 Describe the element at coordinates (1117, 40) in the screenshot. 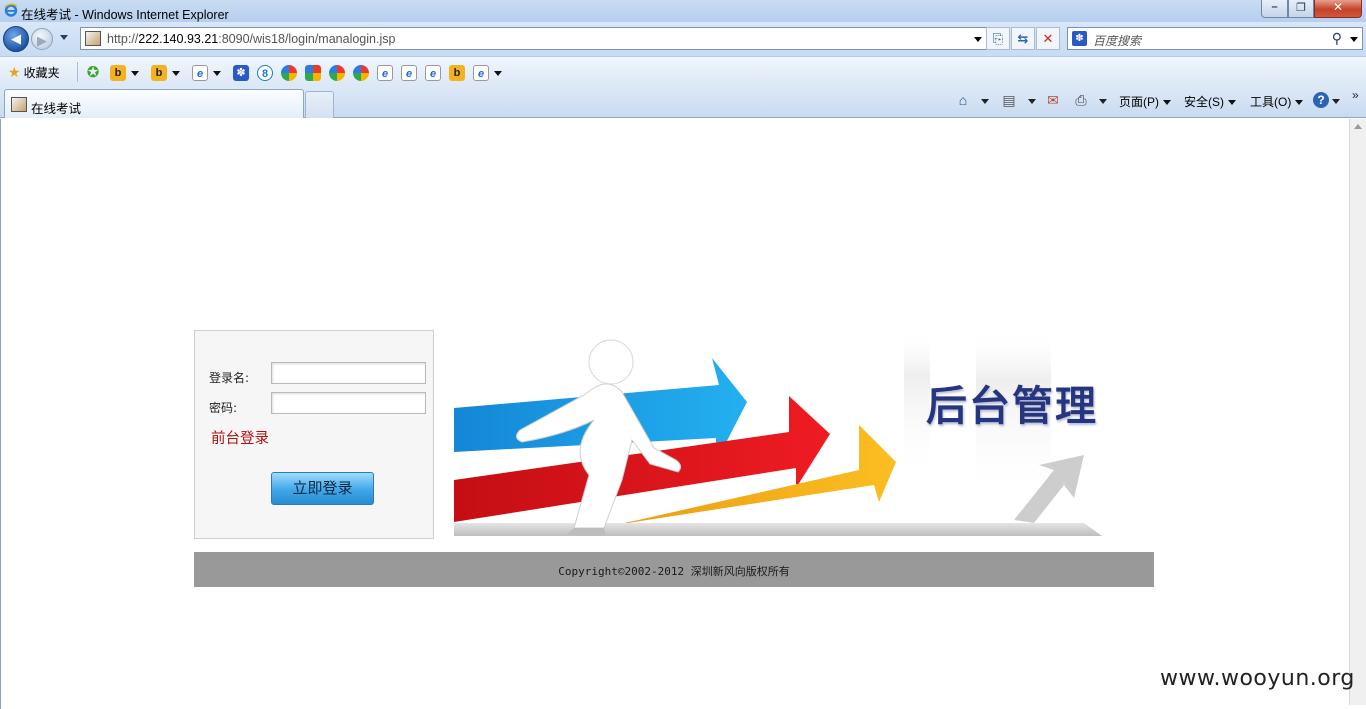

I see `search-input: 百度搜索` at that location.